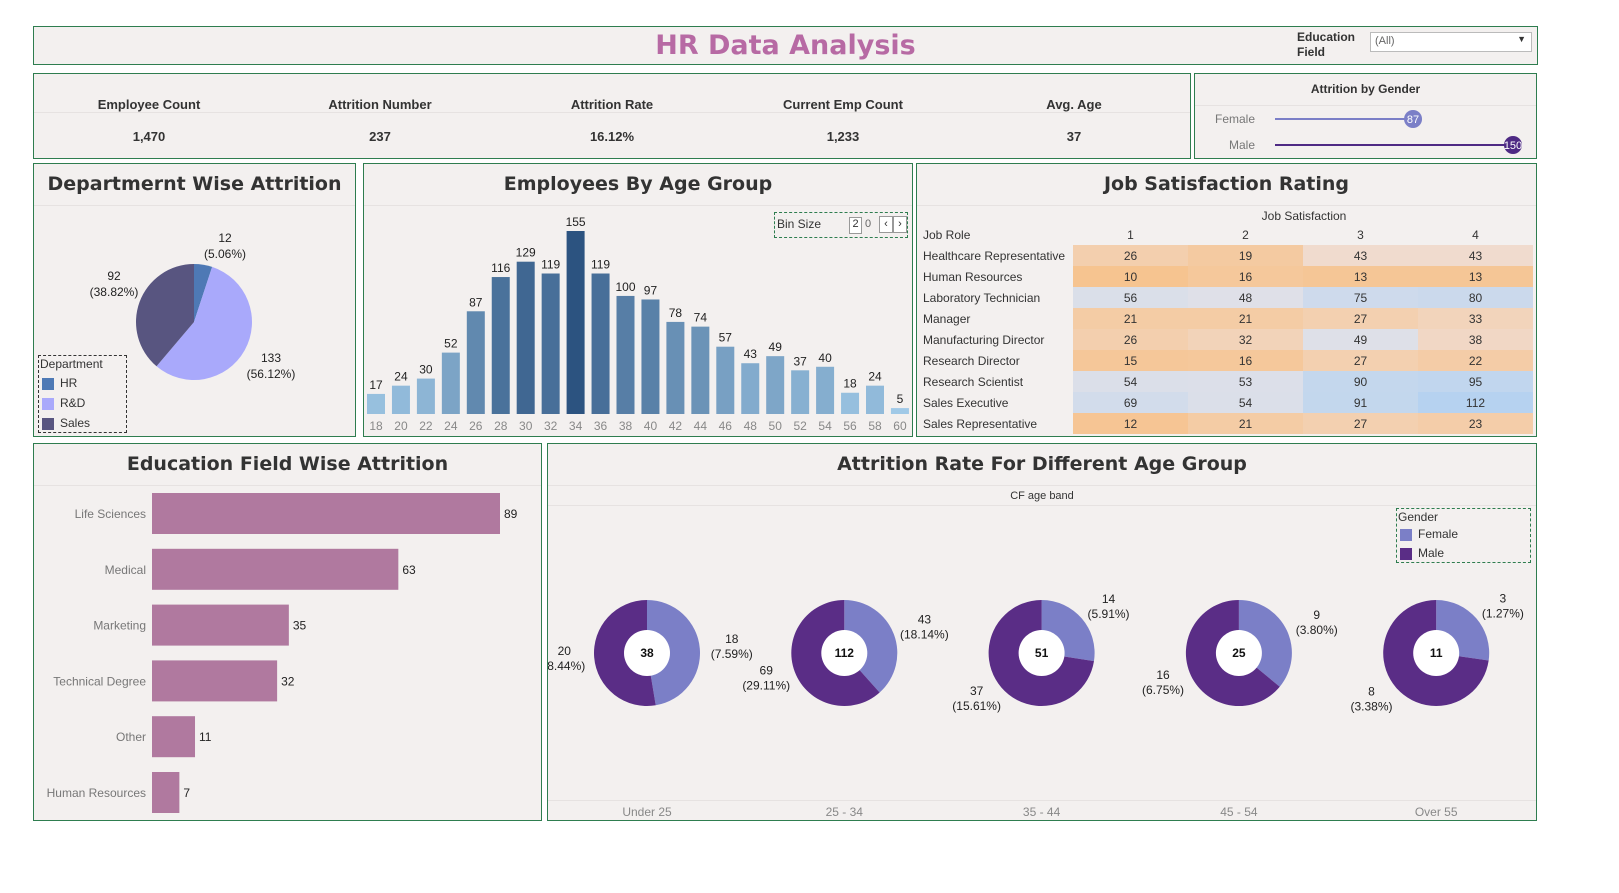 The height and width of the screenshot is (893, 1619). Describe the element at coordinates (186, 793) in the screenshot. I see `education-value-label: 7` at that location.